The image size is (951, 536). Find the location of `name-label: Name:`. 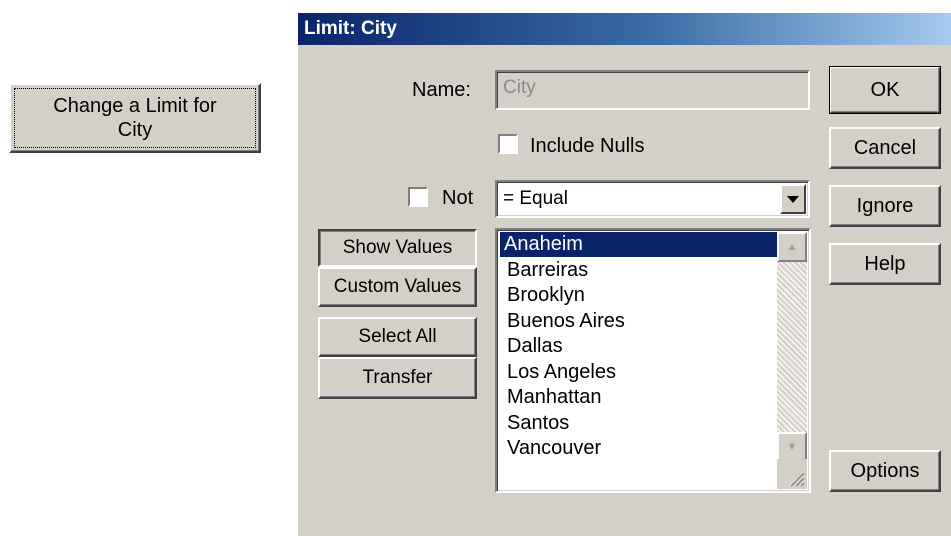

name-label: Name: is located at coordinates (441, 90).